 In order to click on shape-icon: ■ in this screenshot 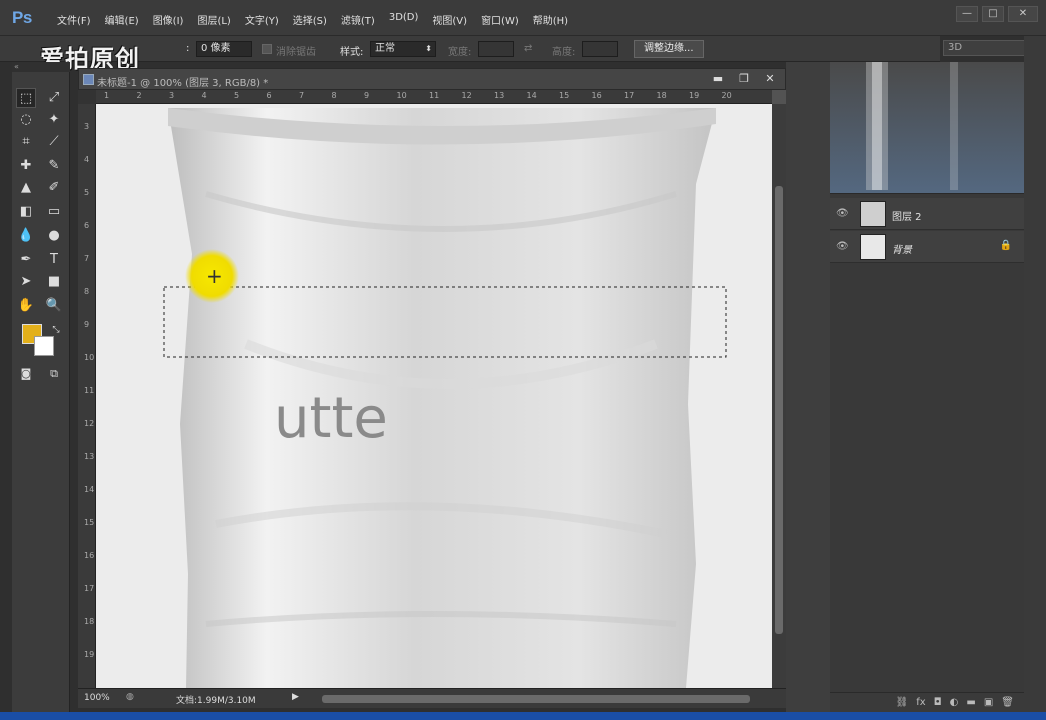, I will do `click(54, 282)`.